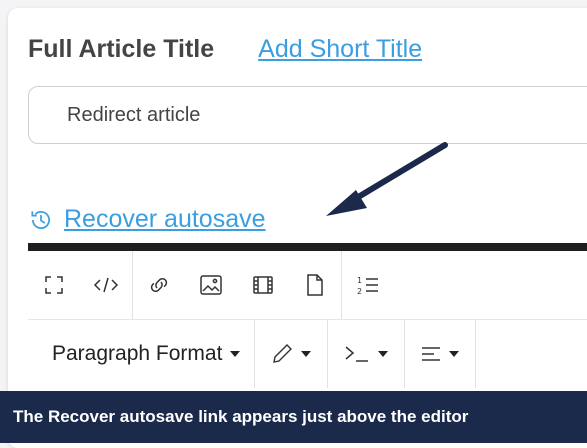 Image resolution: width=587 pixels, height=448 pixels. I want to click on image-icon, so click(211, 285).